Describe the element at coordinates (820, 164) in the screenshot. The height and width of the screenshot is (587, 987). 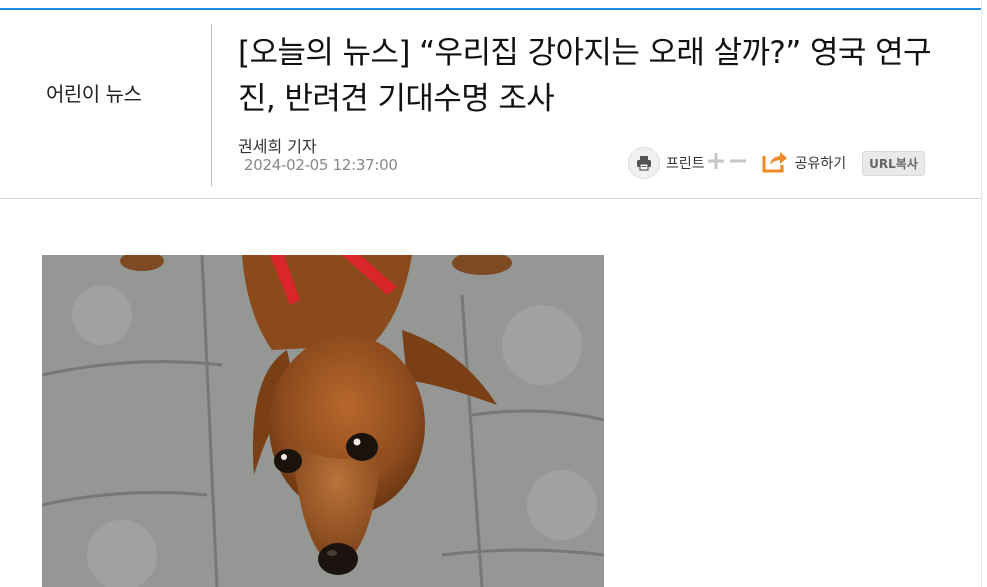
I see `share-label: 공유하기` at that location.